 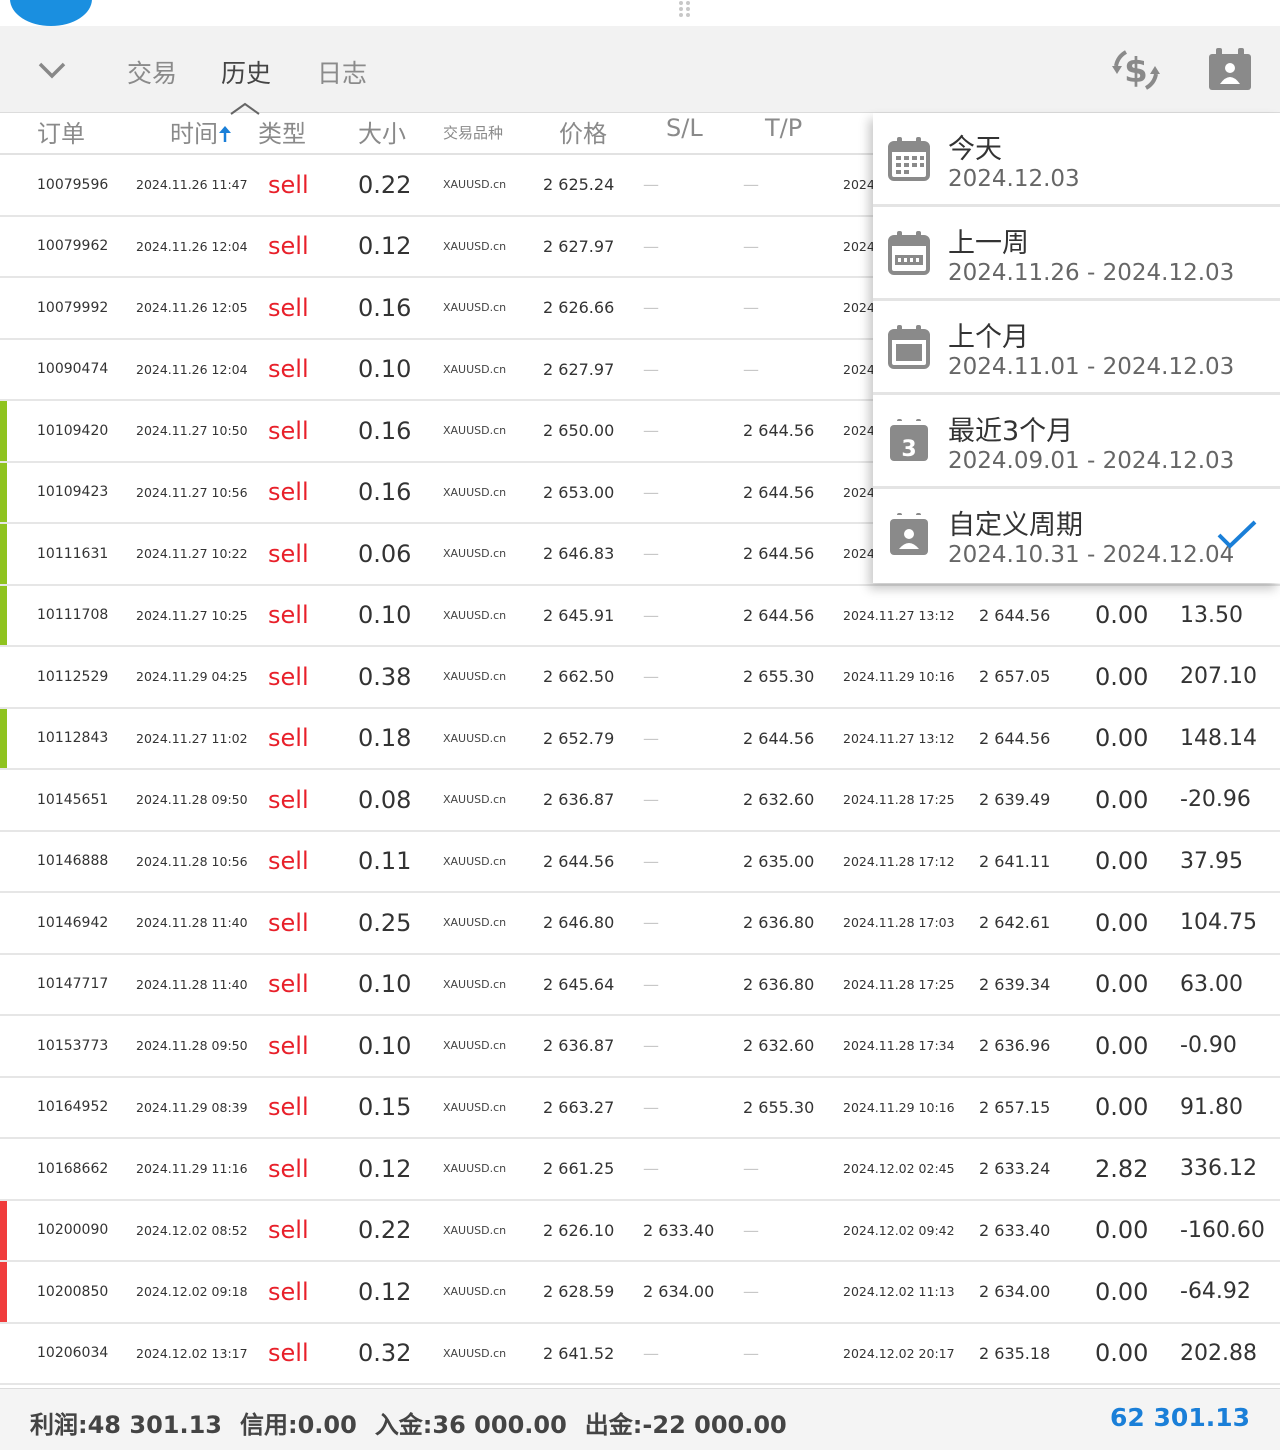 What do you see at coordinates (1015, 677) in the screenshot?
I see `close-price: 2 657.05` at bounding box center [1015, 677].